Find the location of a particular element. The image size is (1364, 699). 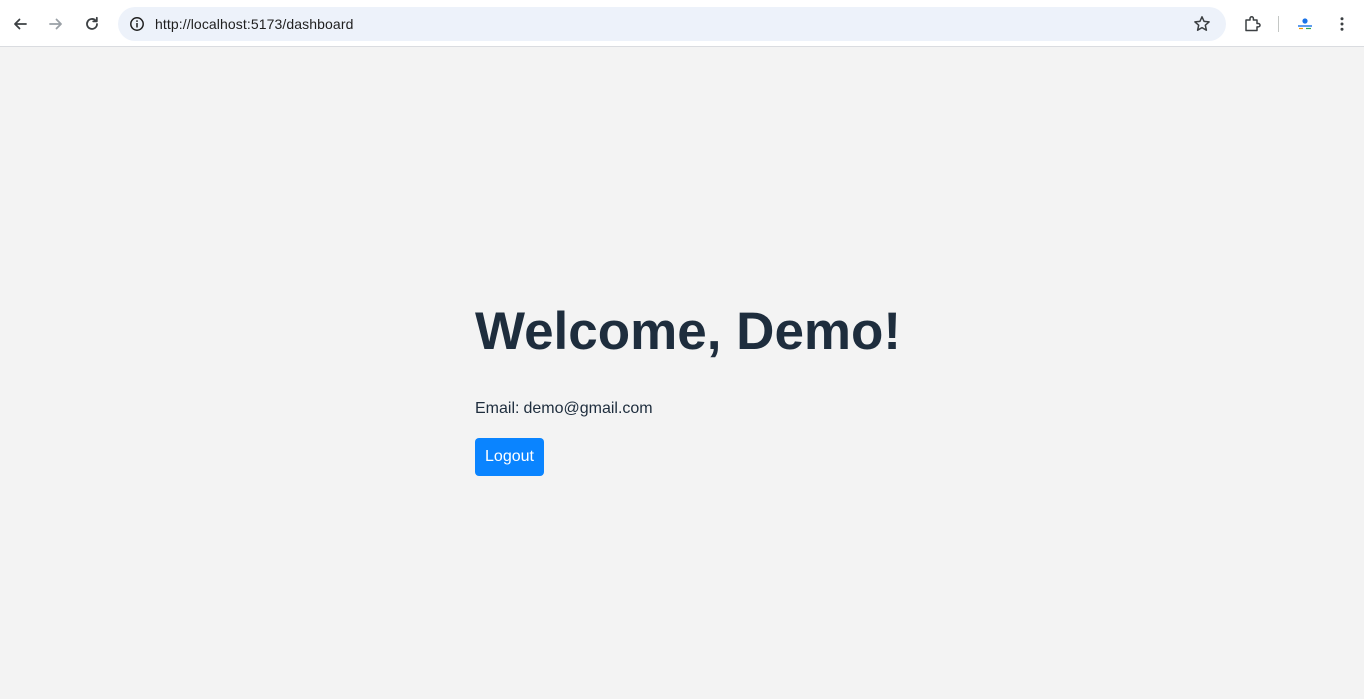

reload-button is located at coordinates (92, 24).